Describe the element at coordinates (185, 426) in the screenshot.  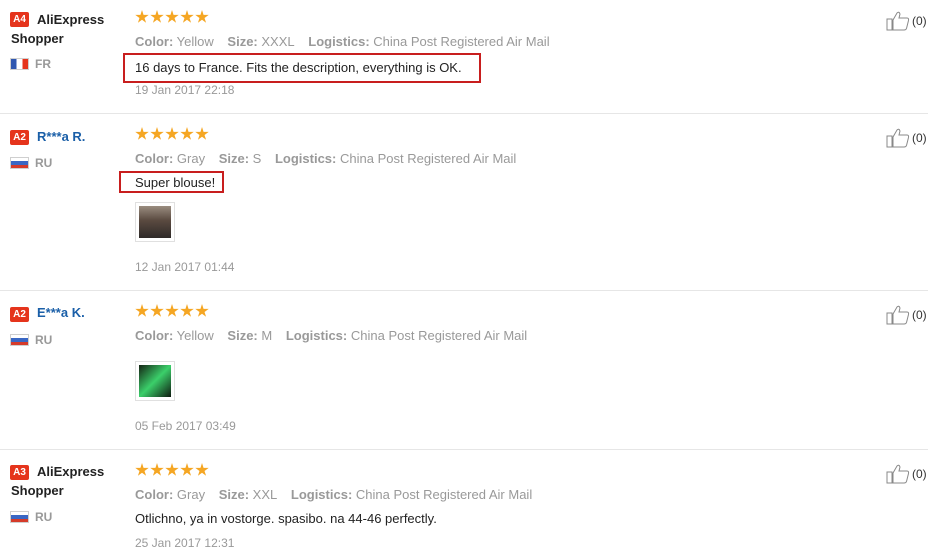
I see `review-date: 05 Feb 2017 03:49` at that location.